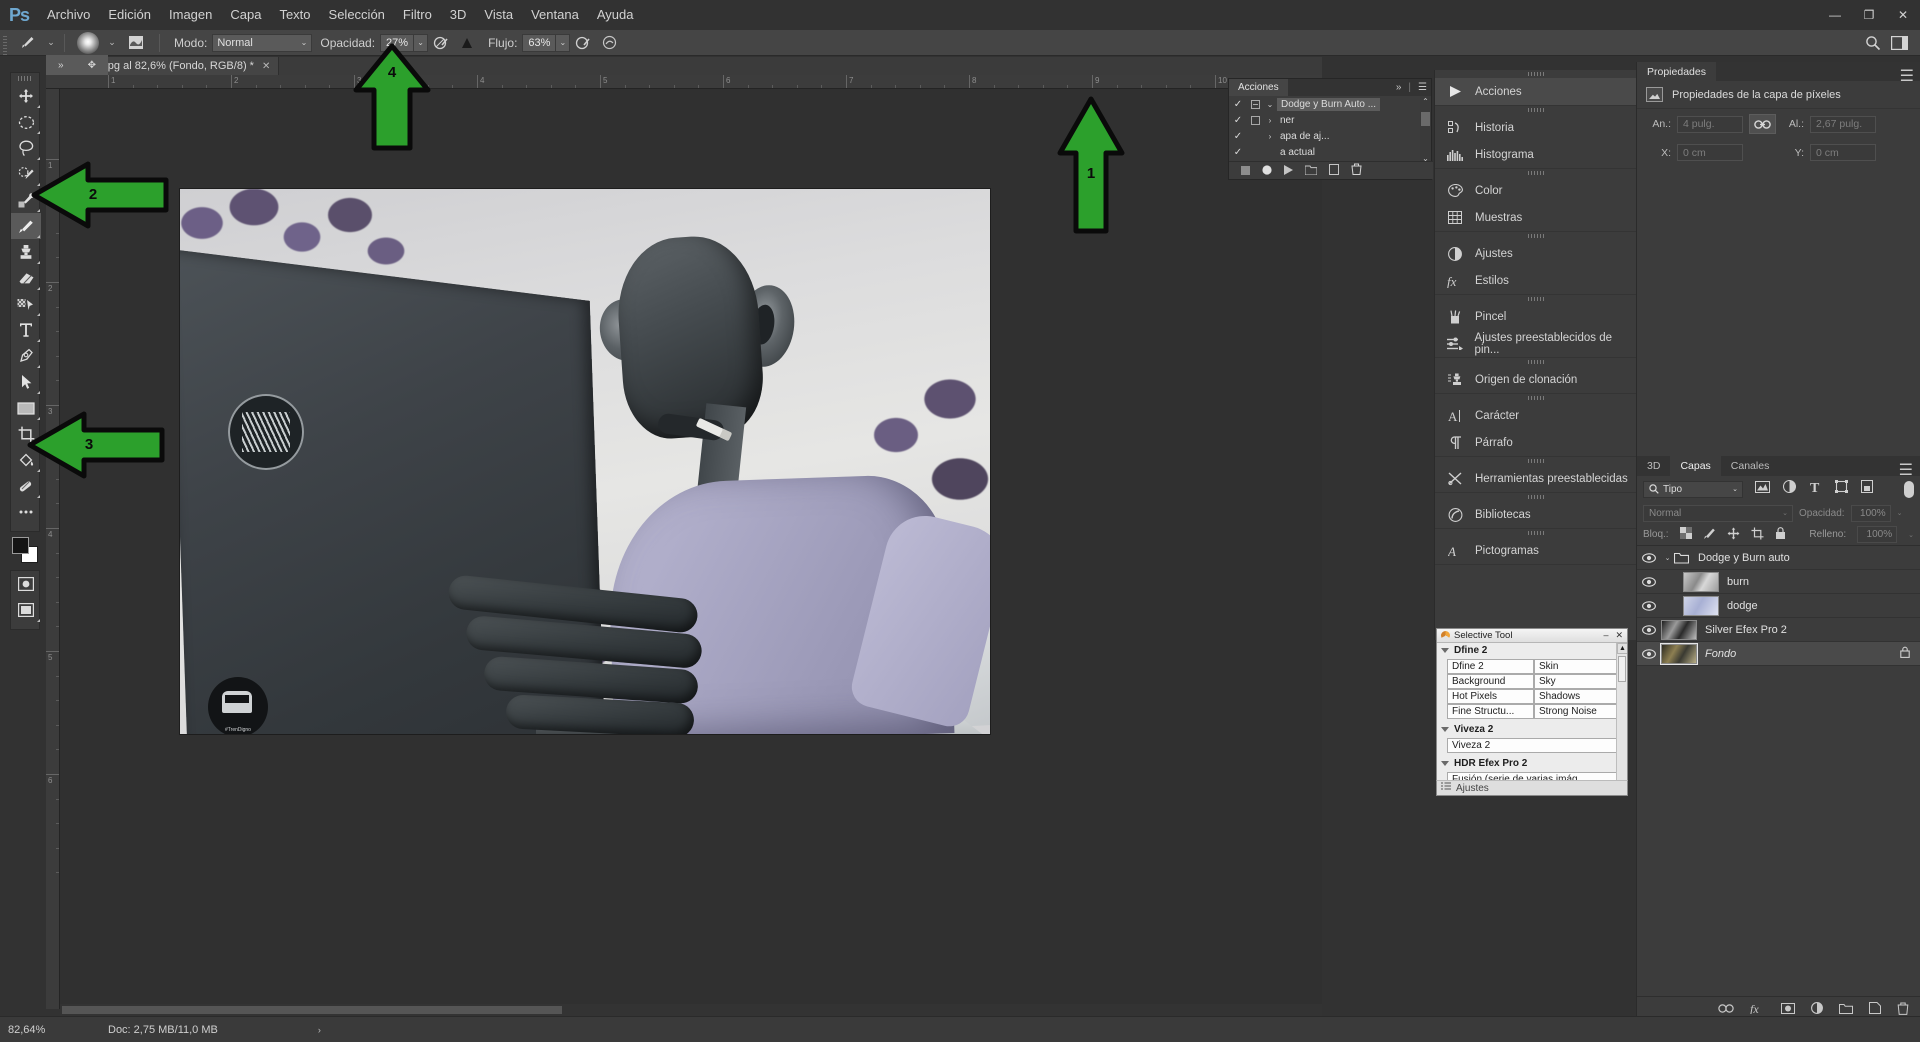  Describe the element at coordinates (1535, 91) in the screenshot. I see `dock-item-acciones: Acciones` at that location.